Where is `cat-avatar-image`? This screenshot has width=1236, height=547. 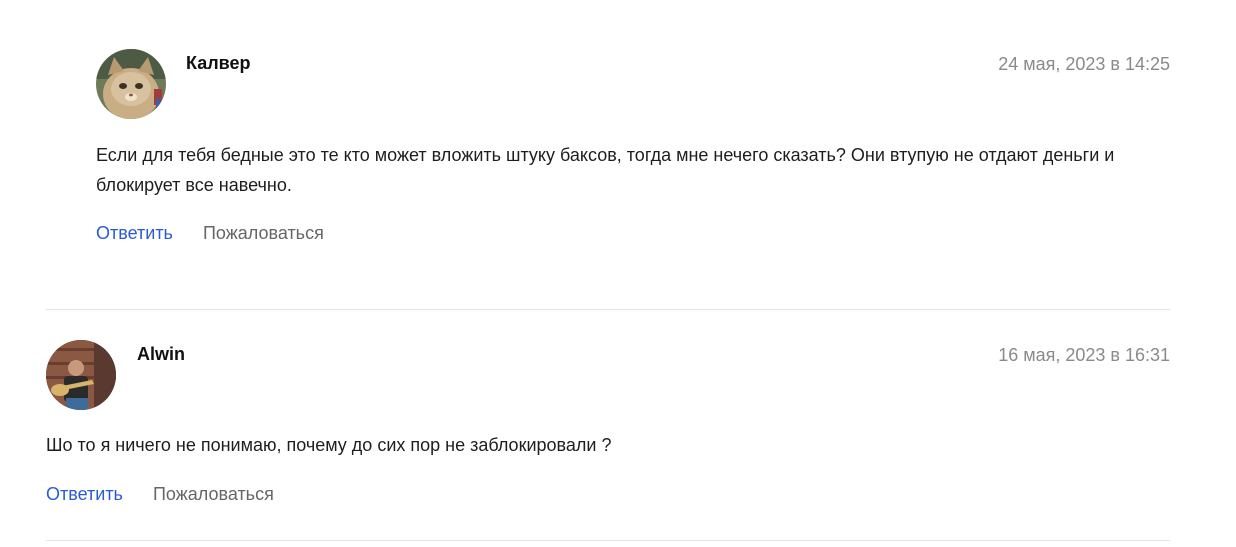 cat-avatar-image is located at coordinates (131, 84).